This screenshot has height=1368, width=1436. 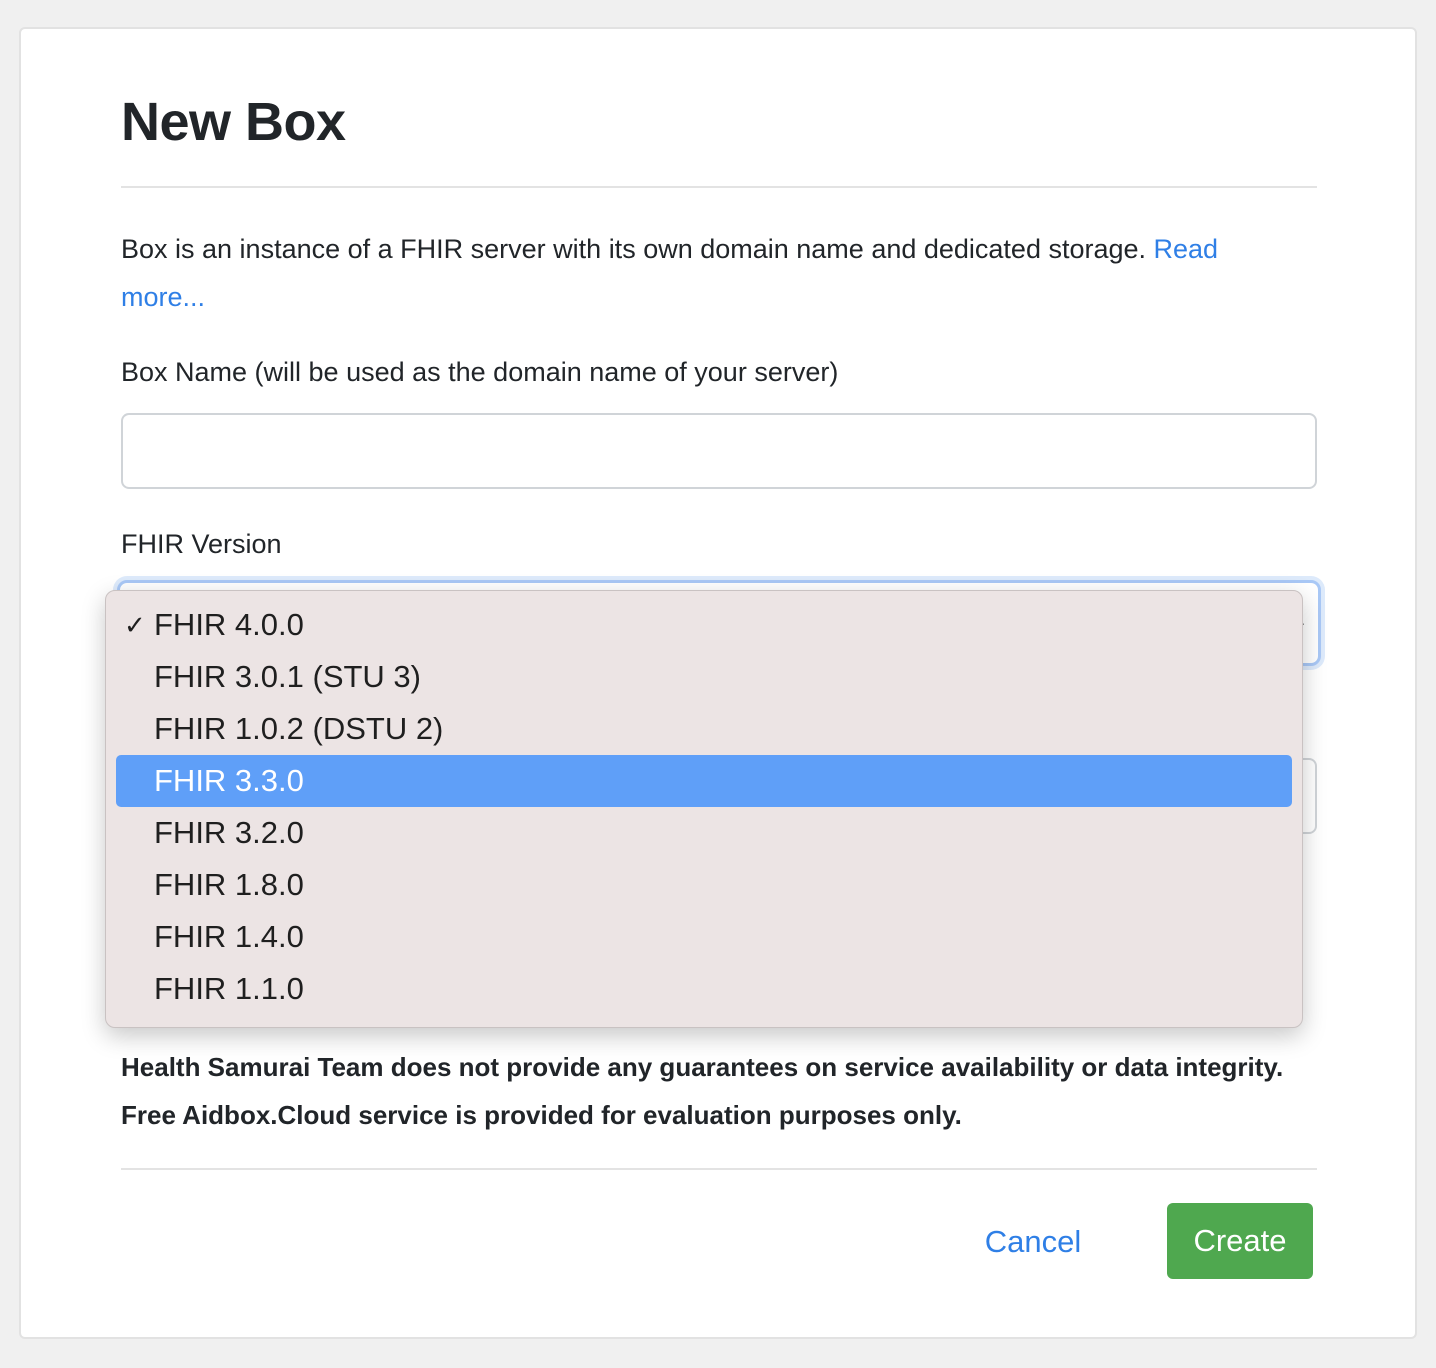 I want to click on option-fhir-1-0-2: FHIR 1.0.2 (DSTU 2), so click(x=704, y=729).